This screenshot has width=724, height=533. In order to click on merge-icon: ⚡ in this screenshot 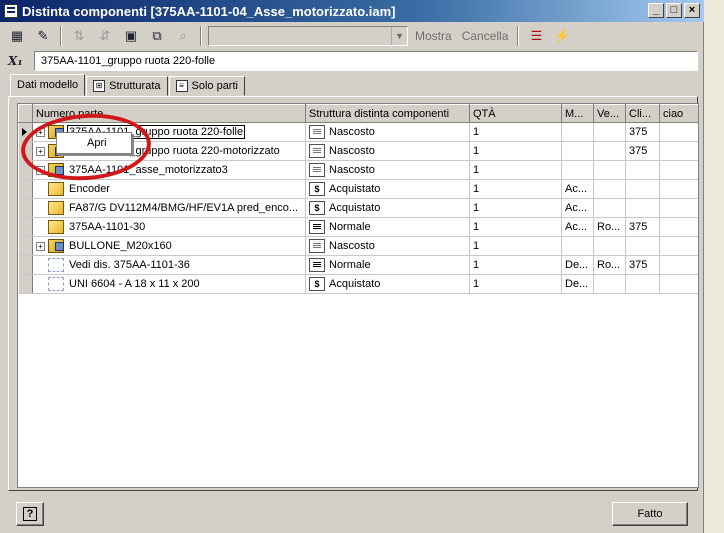, I will do `click(562, 36)`.